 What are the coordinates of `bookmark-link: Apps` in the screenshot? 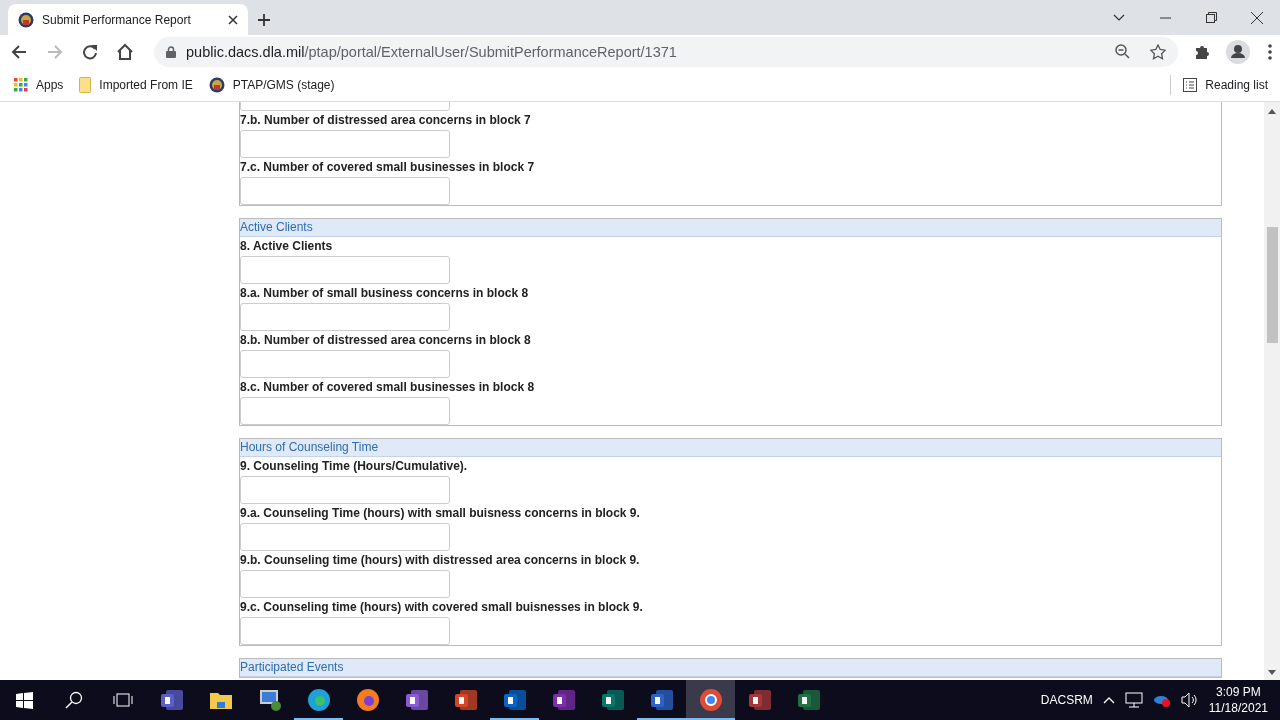 It's located at (39, 84).